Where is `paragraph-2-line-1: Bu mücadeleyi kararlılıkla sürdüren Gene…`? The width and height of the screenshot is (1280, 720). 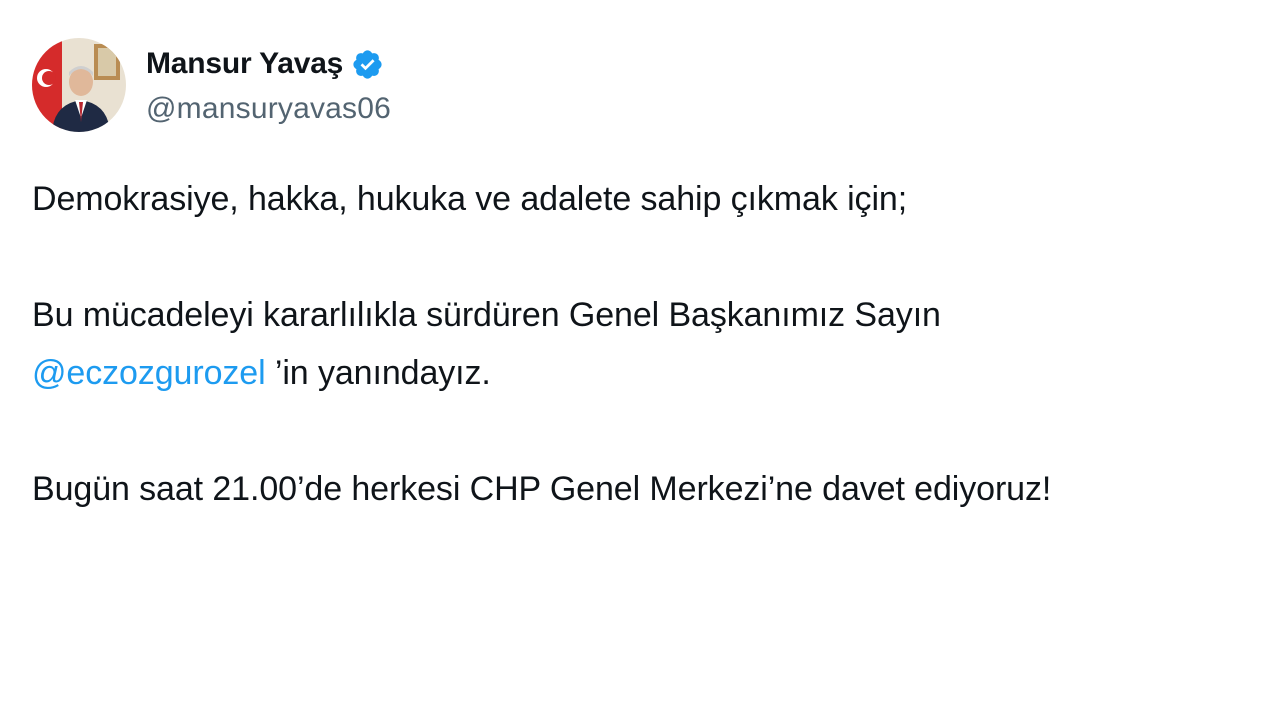
paragraph-2-line-1: Bu mücadeleyi kararlılıkla sürdüren Gene… is located at coordinates (486, 315).